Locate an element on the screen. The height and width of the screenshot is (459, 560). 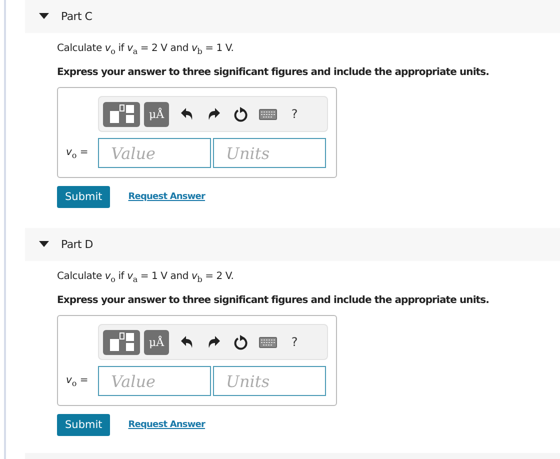
part-header: Part D is located at coordinates (292, 244).